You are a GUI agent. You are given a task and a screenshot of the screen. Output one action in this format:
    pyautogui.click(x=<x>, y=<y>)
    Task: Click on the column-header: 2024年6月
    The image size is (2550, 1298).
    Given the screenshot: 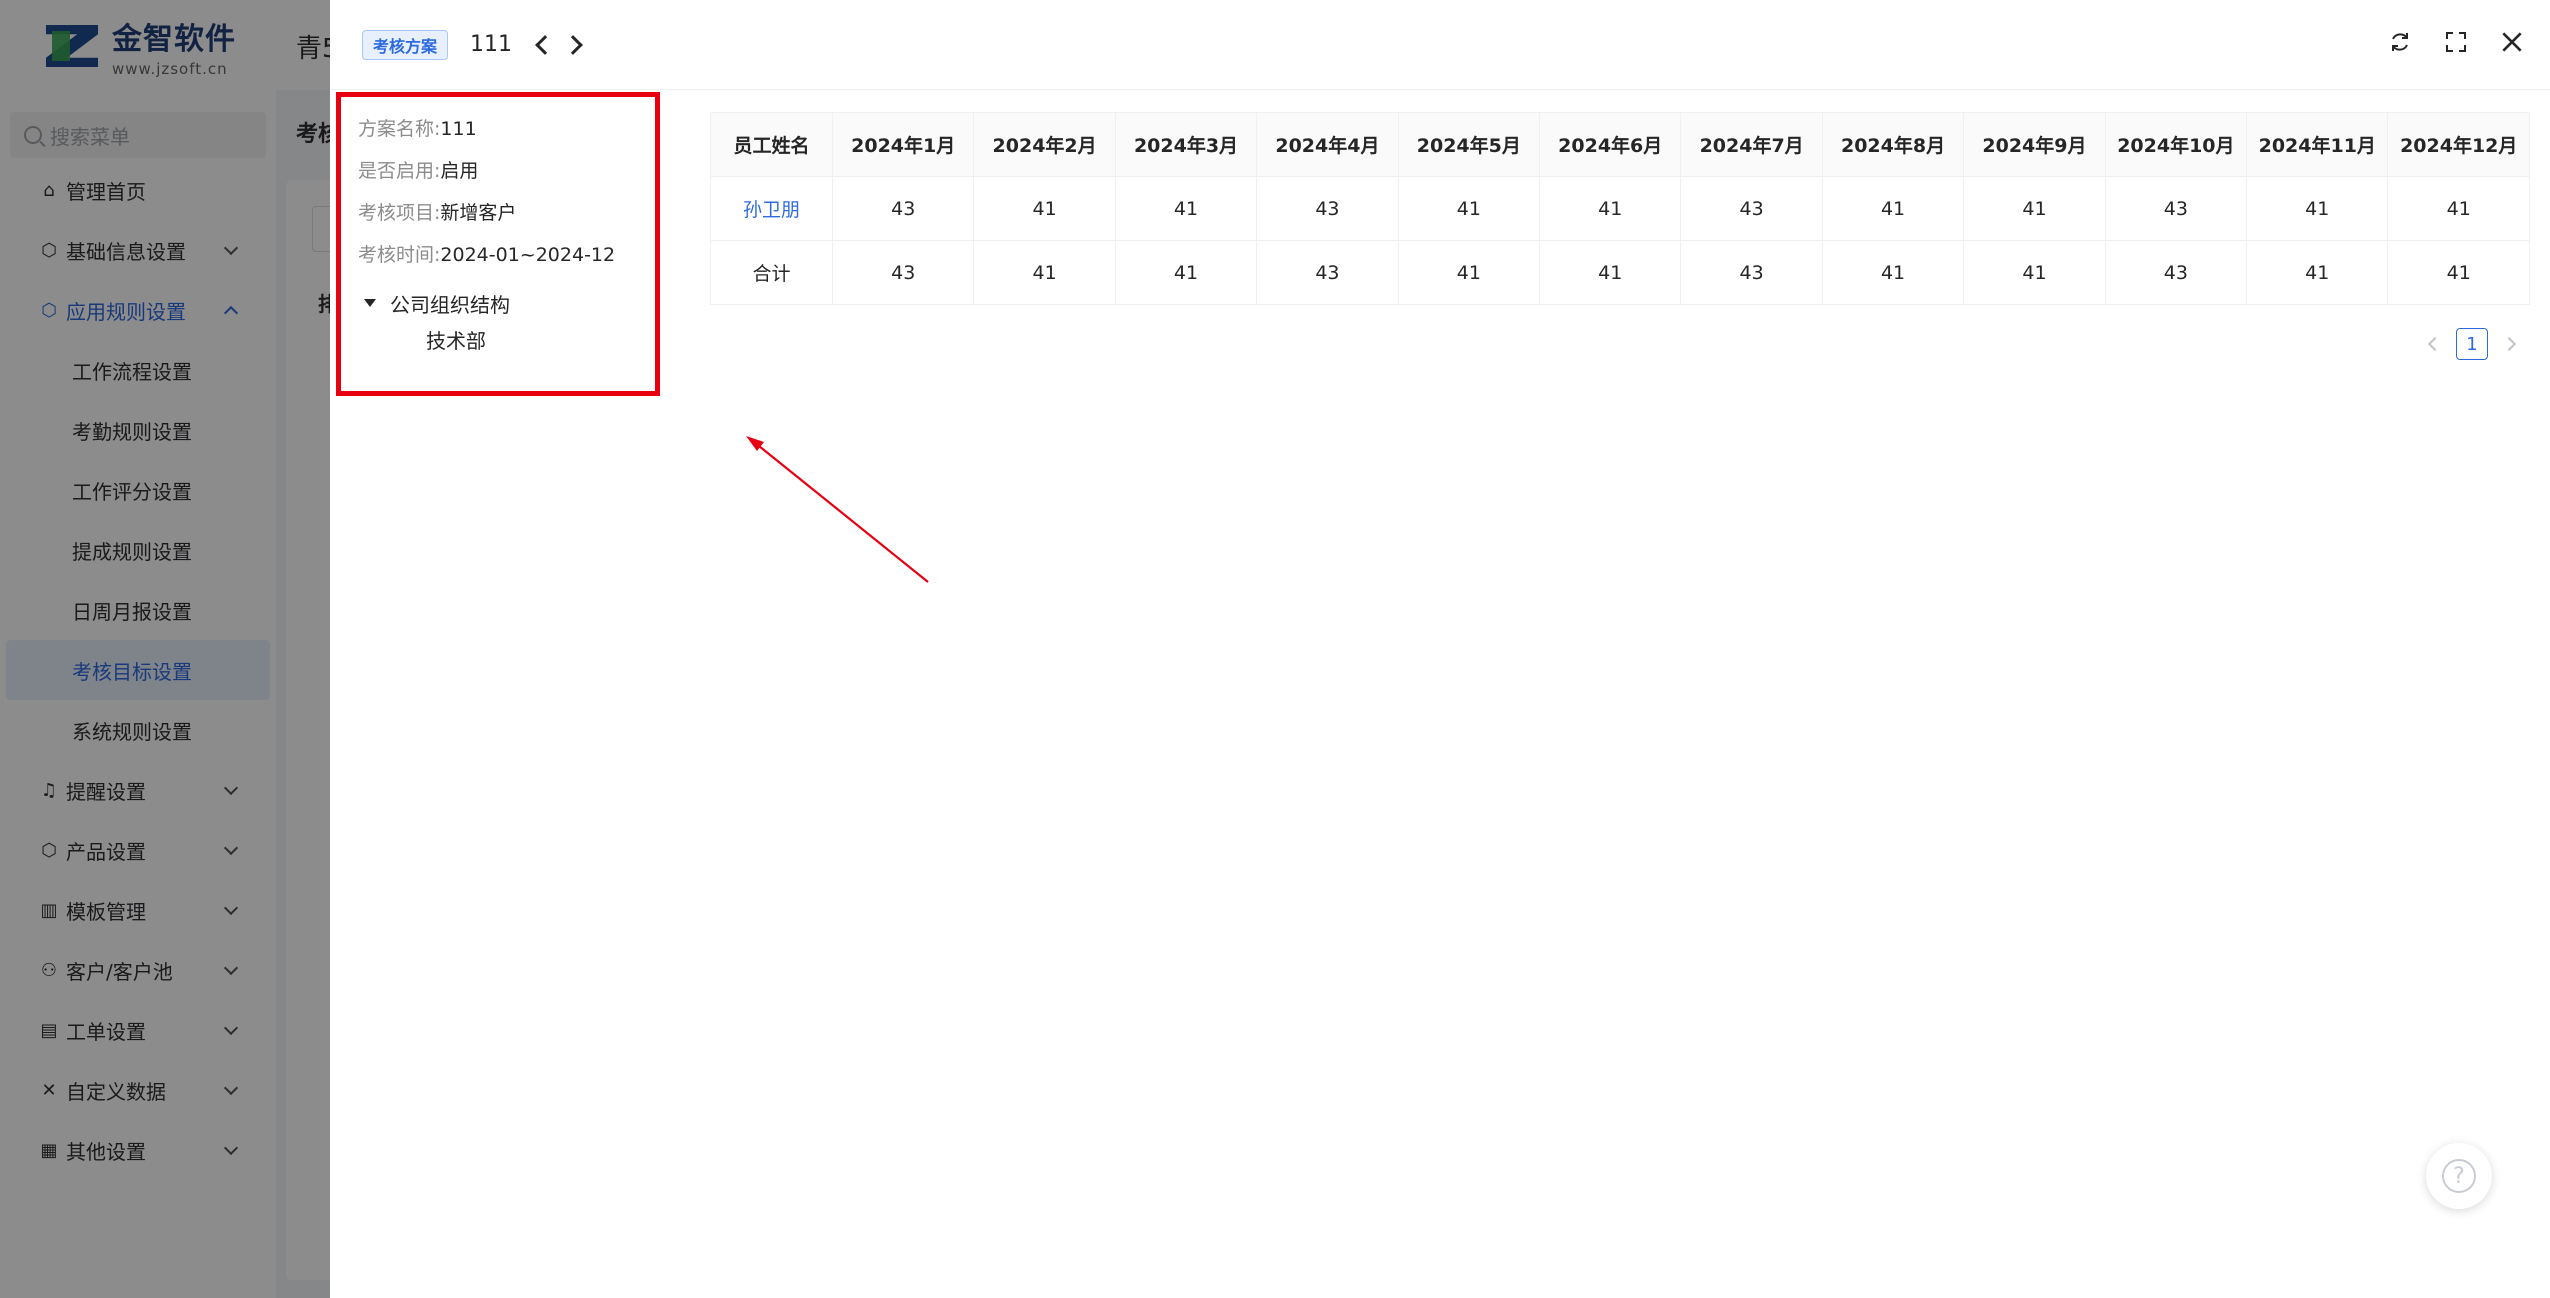 What is the action you would take?
    pyautogui.click(x=1610, y=144)
    